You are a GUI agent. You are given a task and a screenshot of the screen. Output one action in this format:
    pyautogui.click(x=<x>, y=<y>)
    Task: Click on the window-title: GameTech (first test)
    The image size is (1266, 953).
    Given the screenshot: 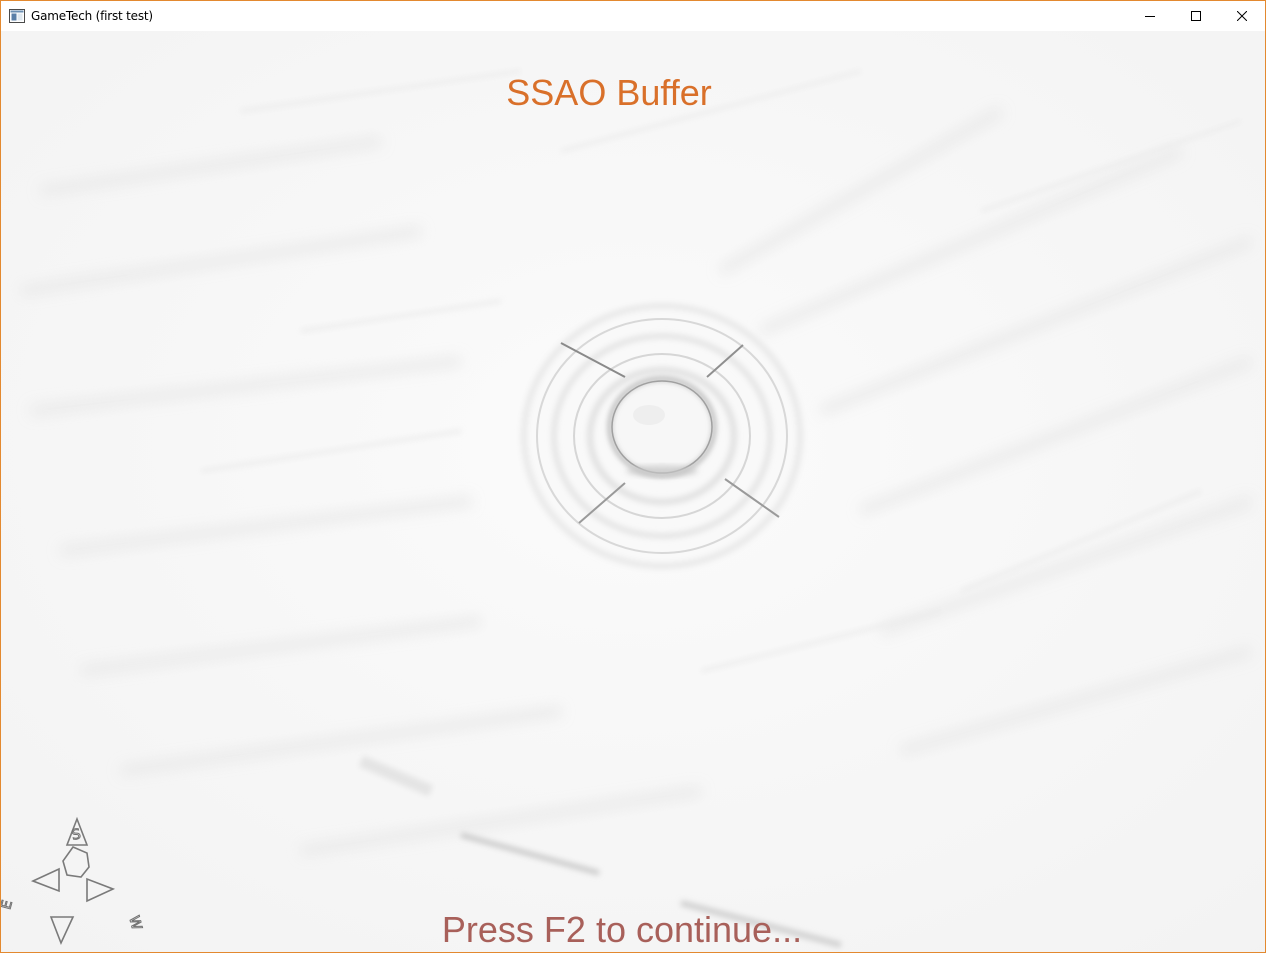 What is the action you would take?
    pyautogui.click(x=92, y=16)
    